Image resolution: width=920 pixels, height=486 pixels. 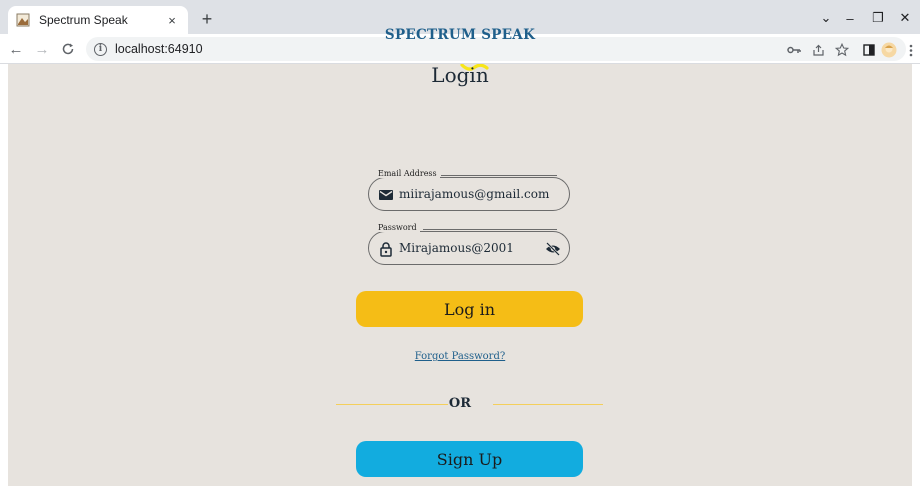 What do you see at coordinates (159, 49) in the screenshot?
I see `url-text: localhost:64910` at bounding box center [159, 49].